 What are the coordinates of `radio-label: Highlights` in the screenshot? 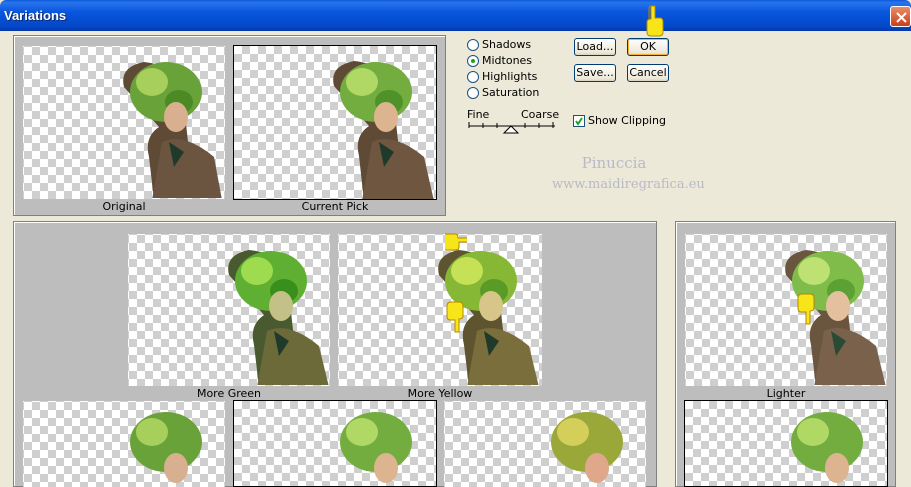 It's located at (510, 76).